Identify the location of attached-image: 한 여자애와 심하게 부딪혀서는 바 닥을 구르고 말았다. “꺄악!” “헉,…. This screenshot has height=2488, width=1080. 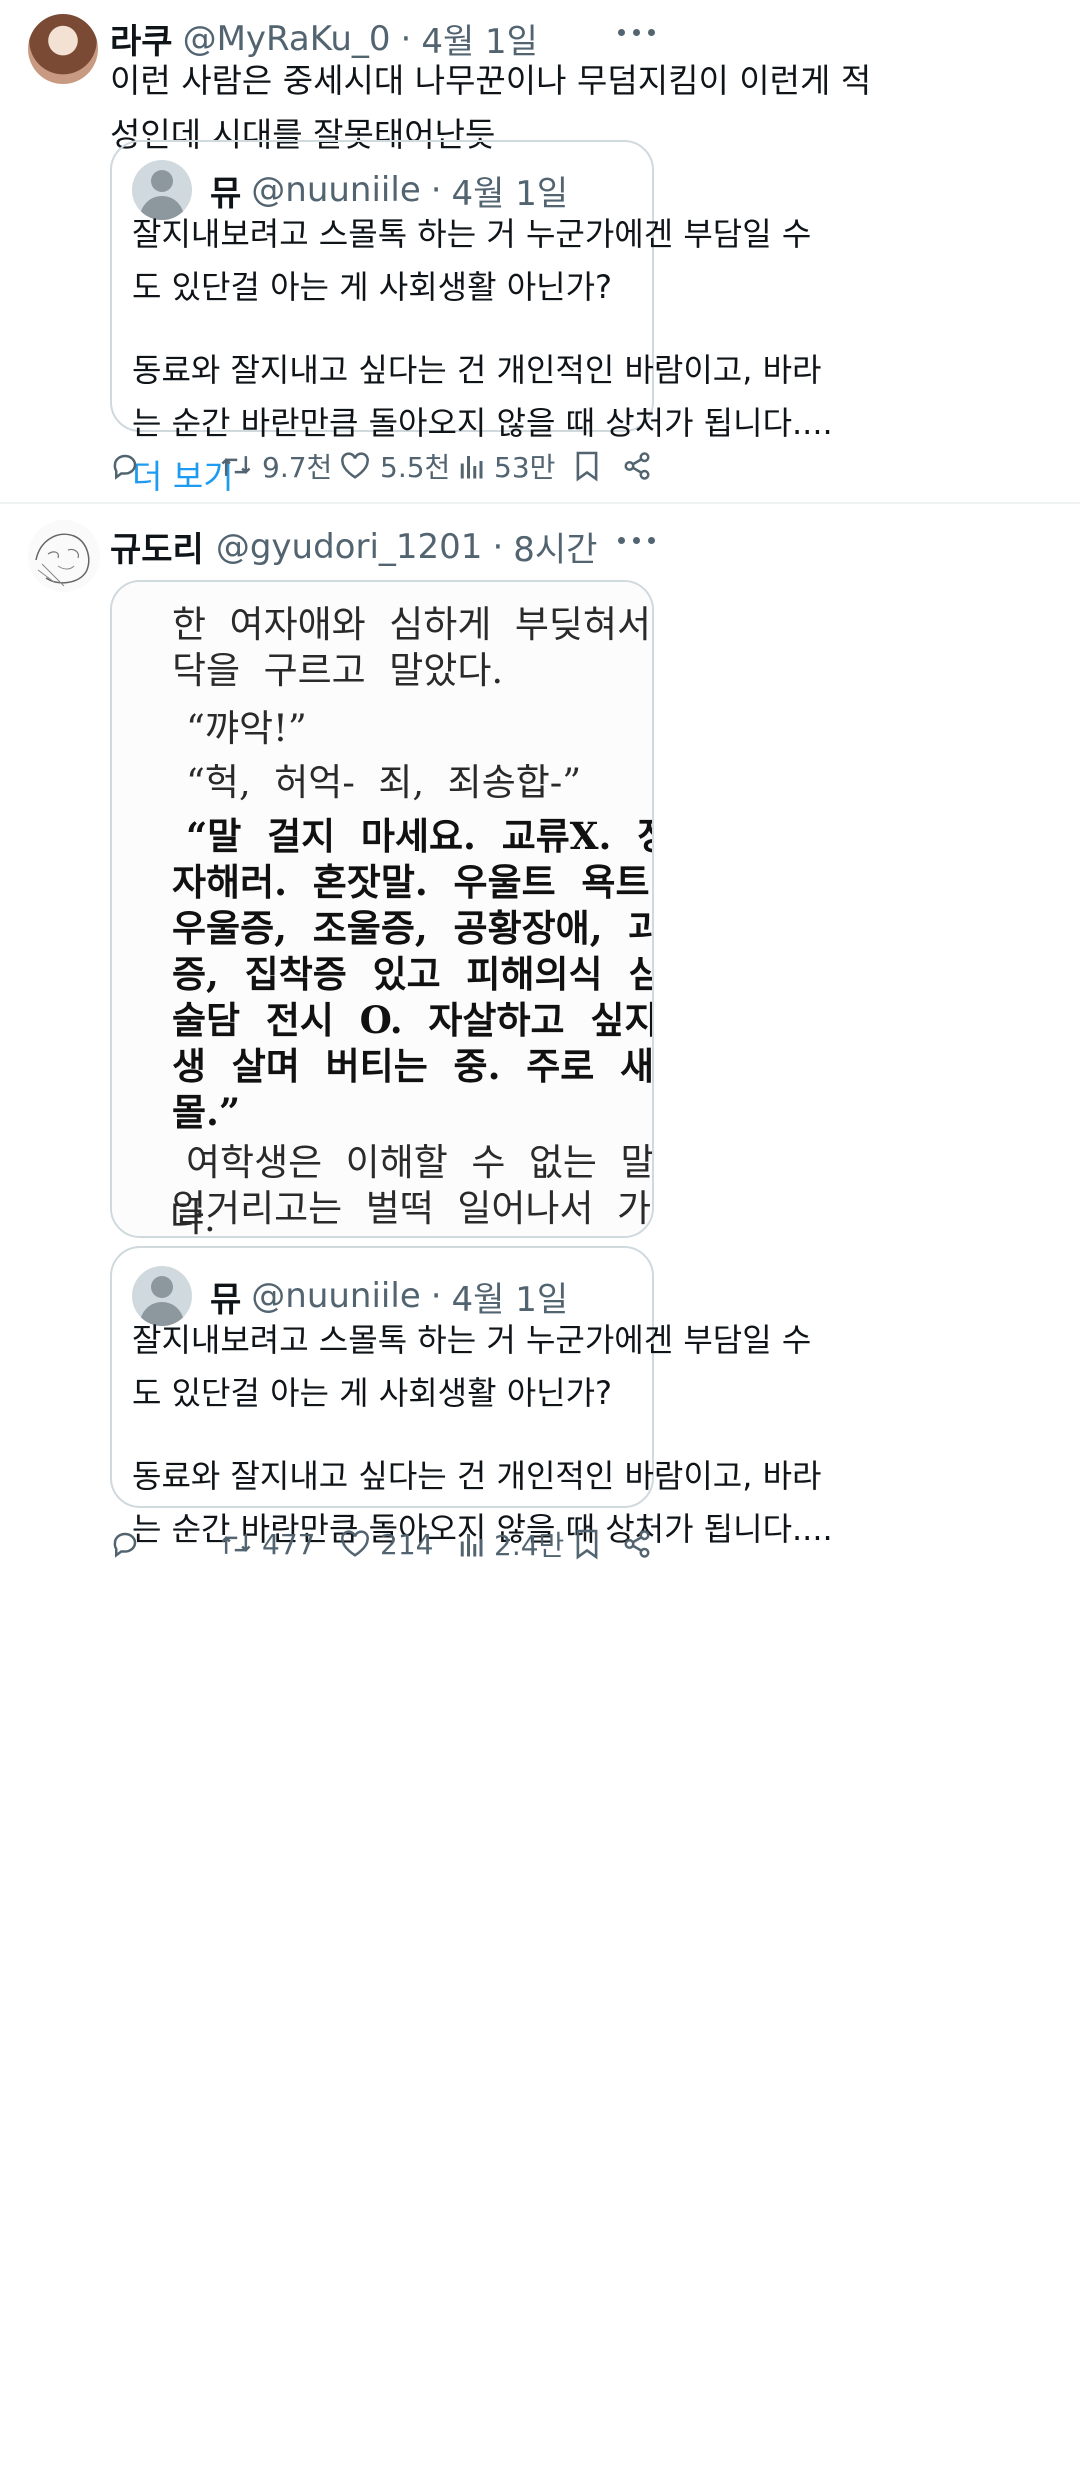
(382, 909).